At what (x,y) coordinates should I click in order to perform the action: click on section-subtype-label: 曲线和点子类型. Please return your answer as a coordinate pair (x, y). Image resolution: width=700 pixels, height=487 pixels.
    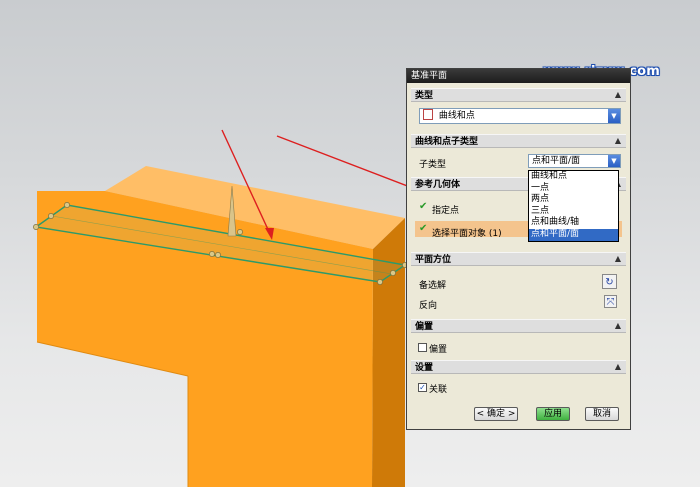
    Looking at the image, I should click on (447, 142).